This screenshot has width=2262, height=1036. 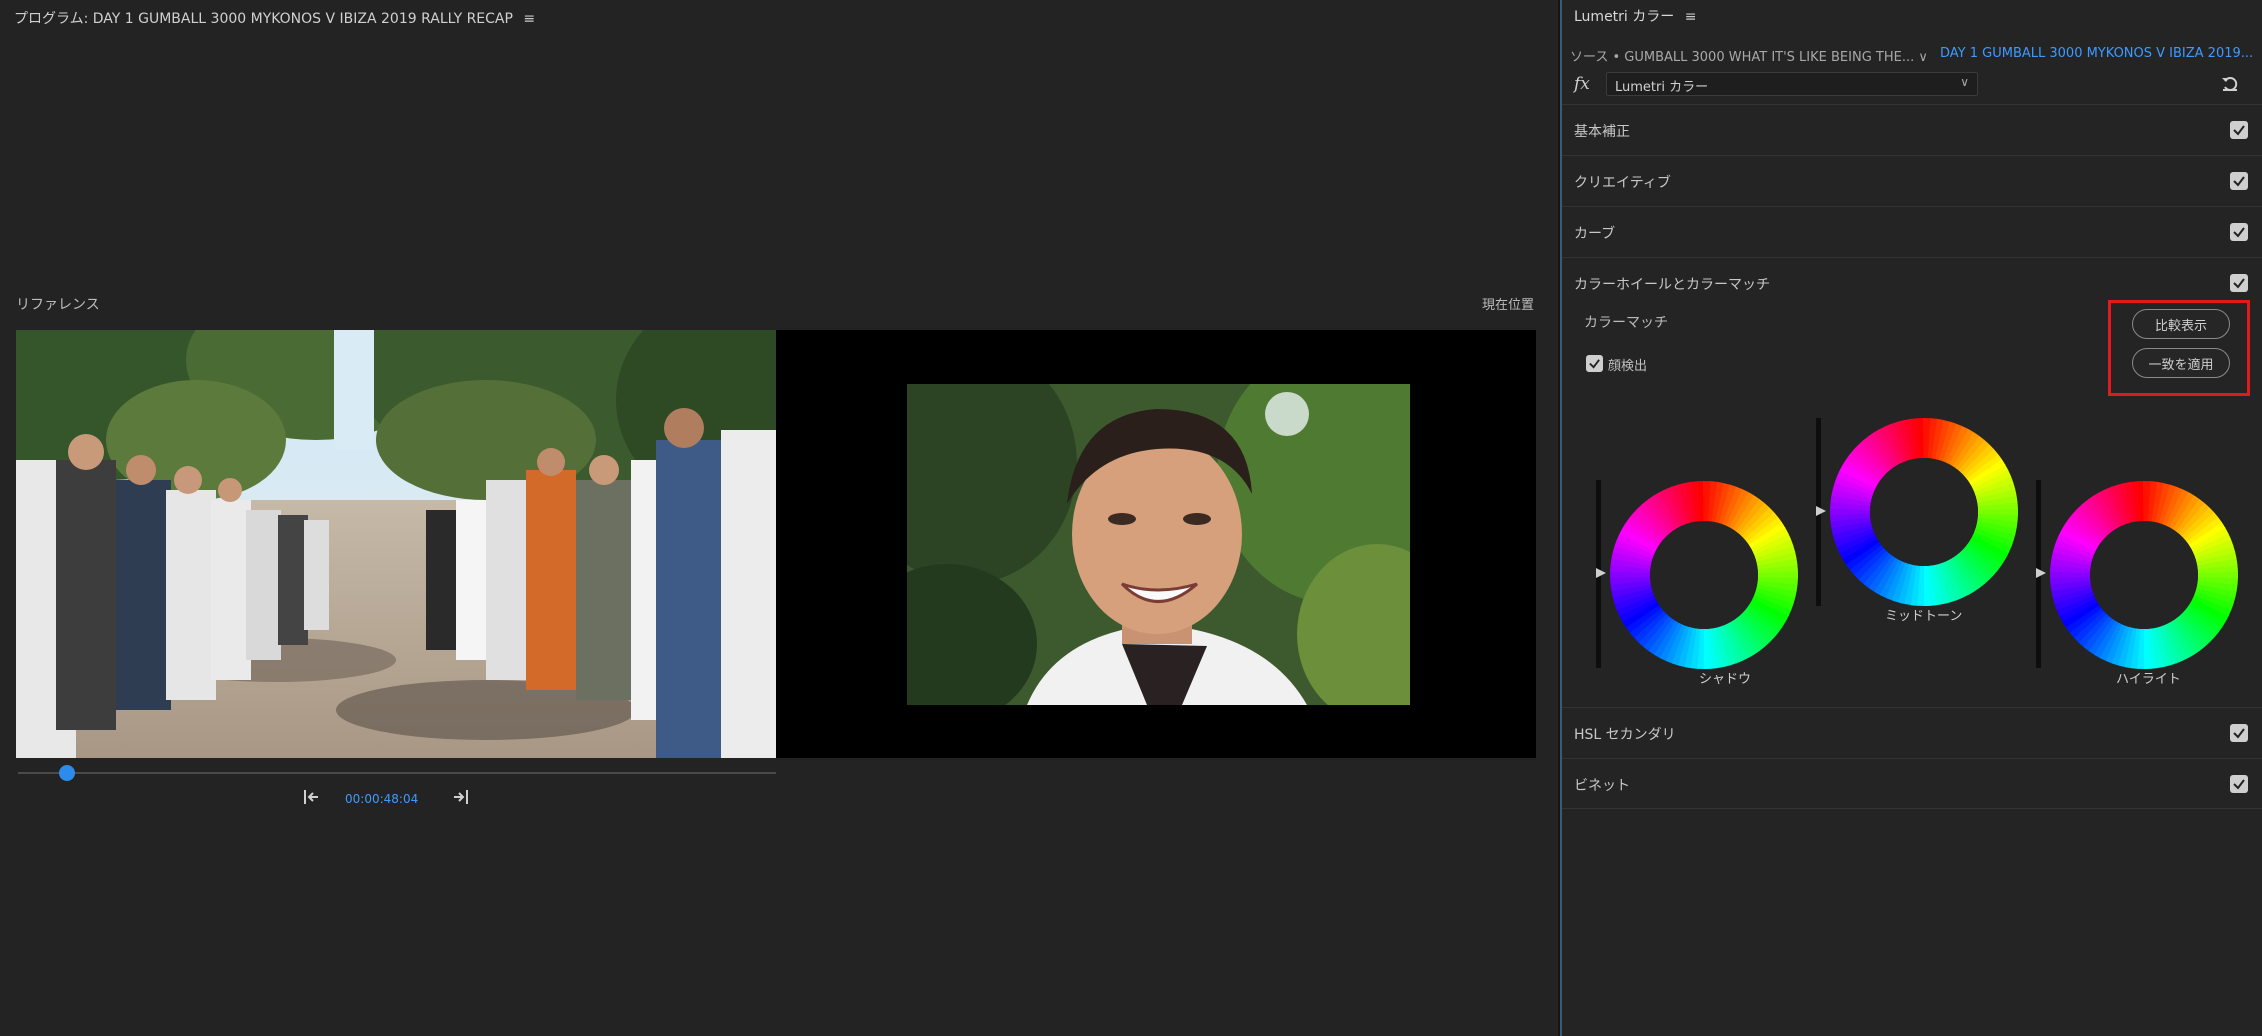 I want to click on step-forward-icon, so click(x=460, y=797).